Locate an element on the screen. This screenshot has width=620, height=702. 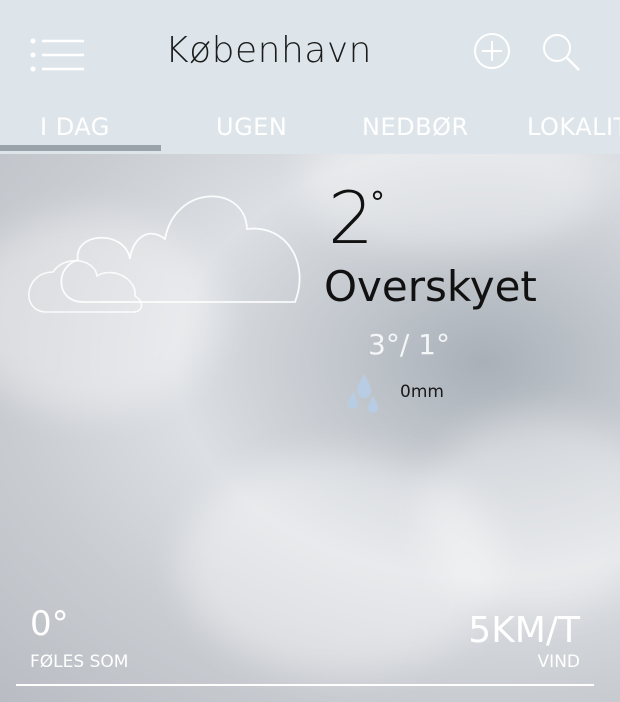
tab-week: UGEN is located at coordinates (251, 127).